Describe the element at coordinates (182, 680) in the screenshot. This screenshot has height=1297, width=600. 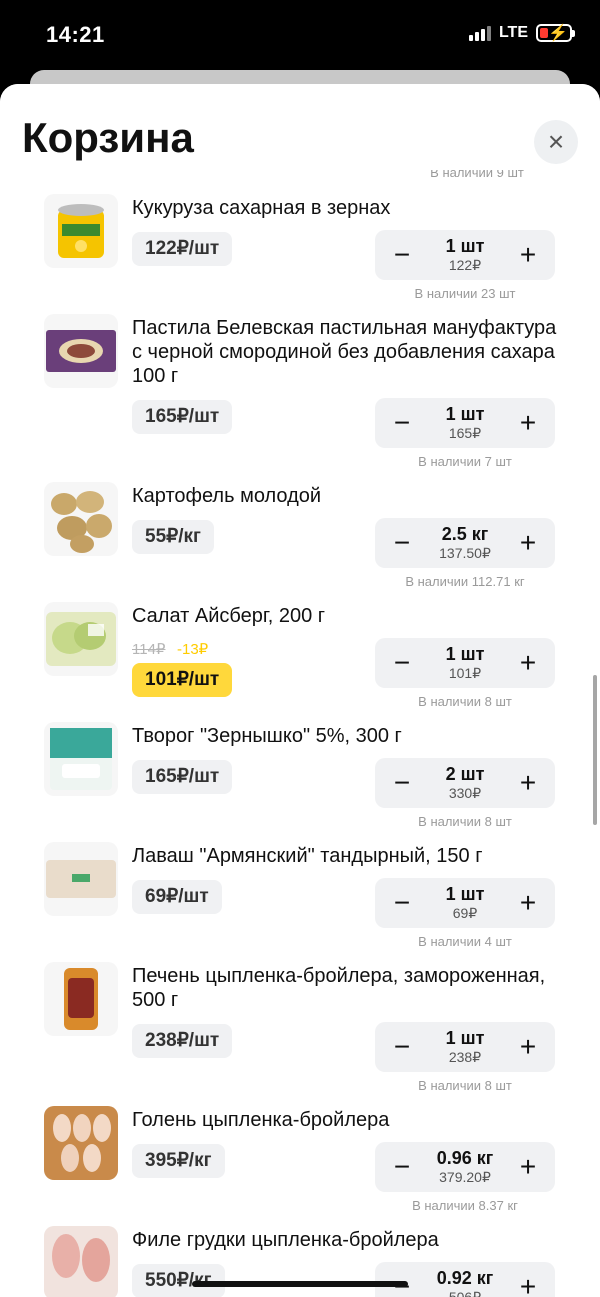
I see `item-price: 101₽/шт` at that location.